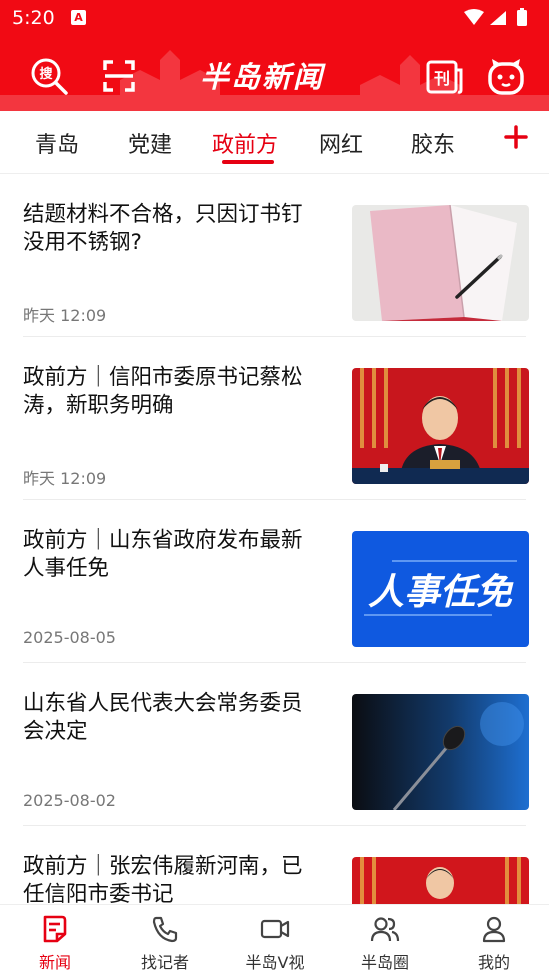 The image size is (549, 976). I want to click on newspaper-icon: 刊, so click(444, 76).